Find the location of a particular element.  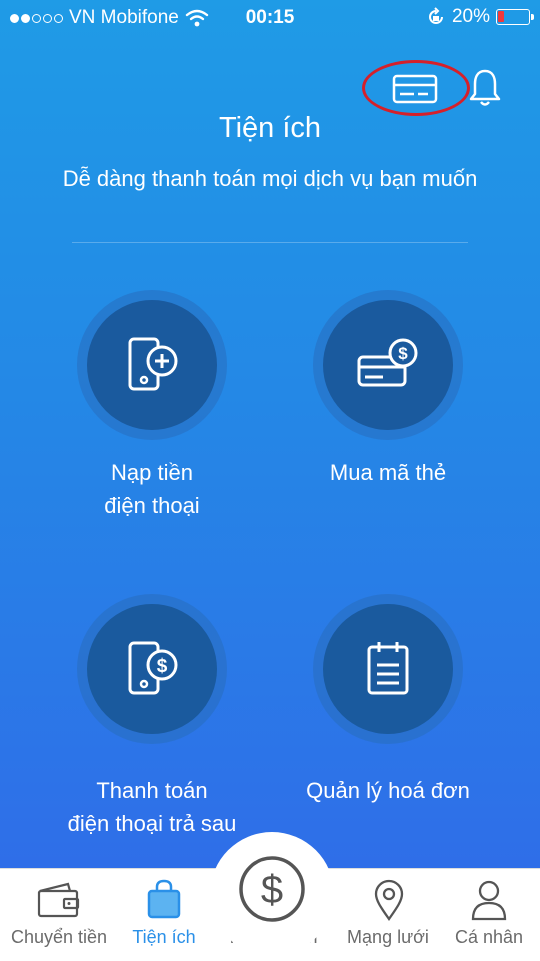

tile-label-line1: Mua mã thẻ is located at coordinates (388, 472).